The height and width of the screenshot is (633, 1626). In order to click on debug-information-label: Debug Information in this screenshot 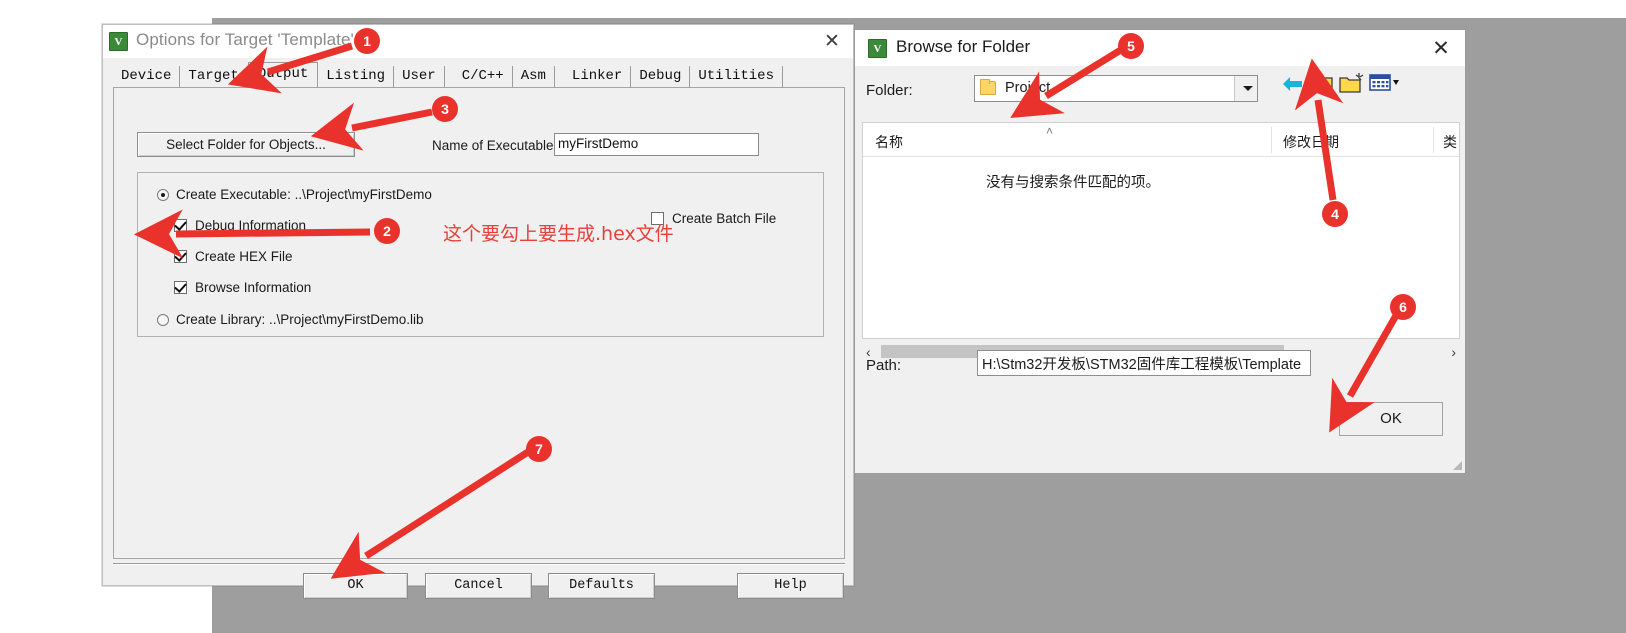, I will do `click(251, 225)`.